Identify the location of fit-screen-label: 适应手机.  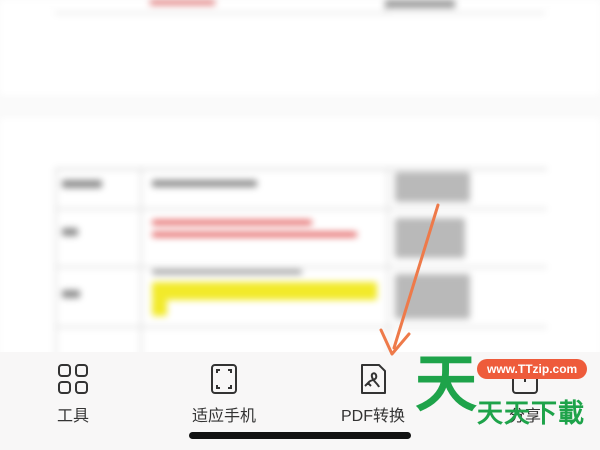
(224, 416).